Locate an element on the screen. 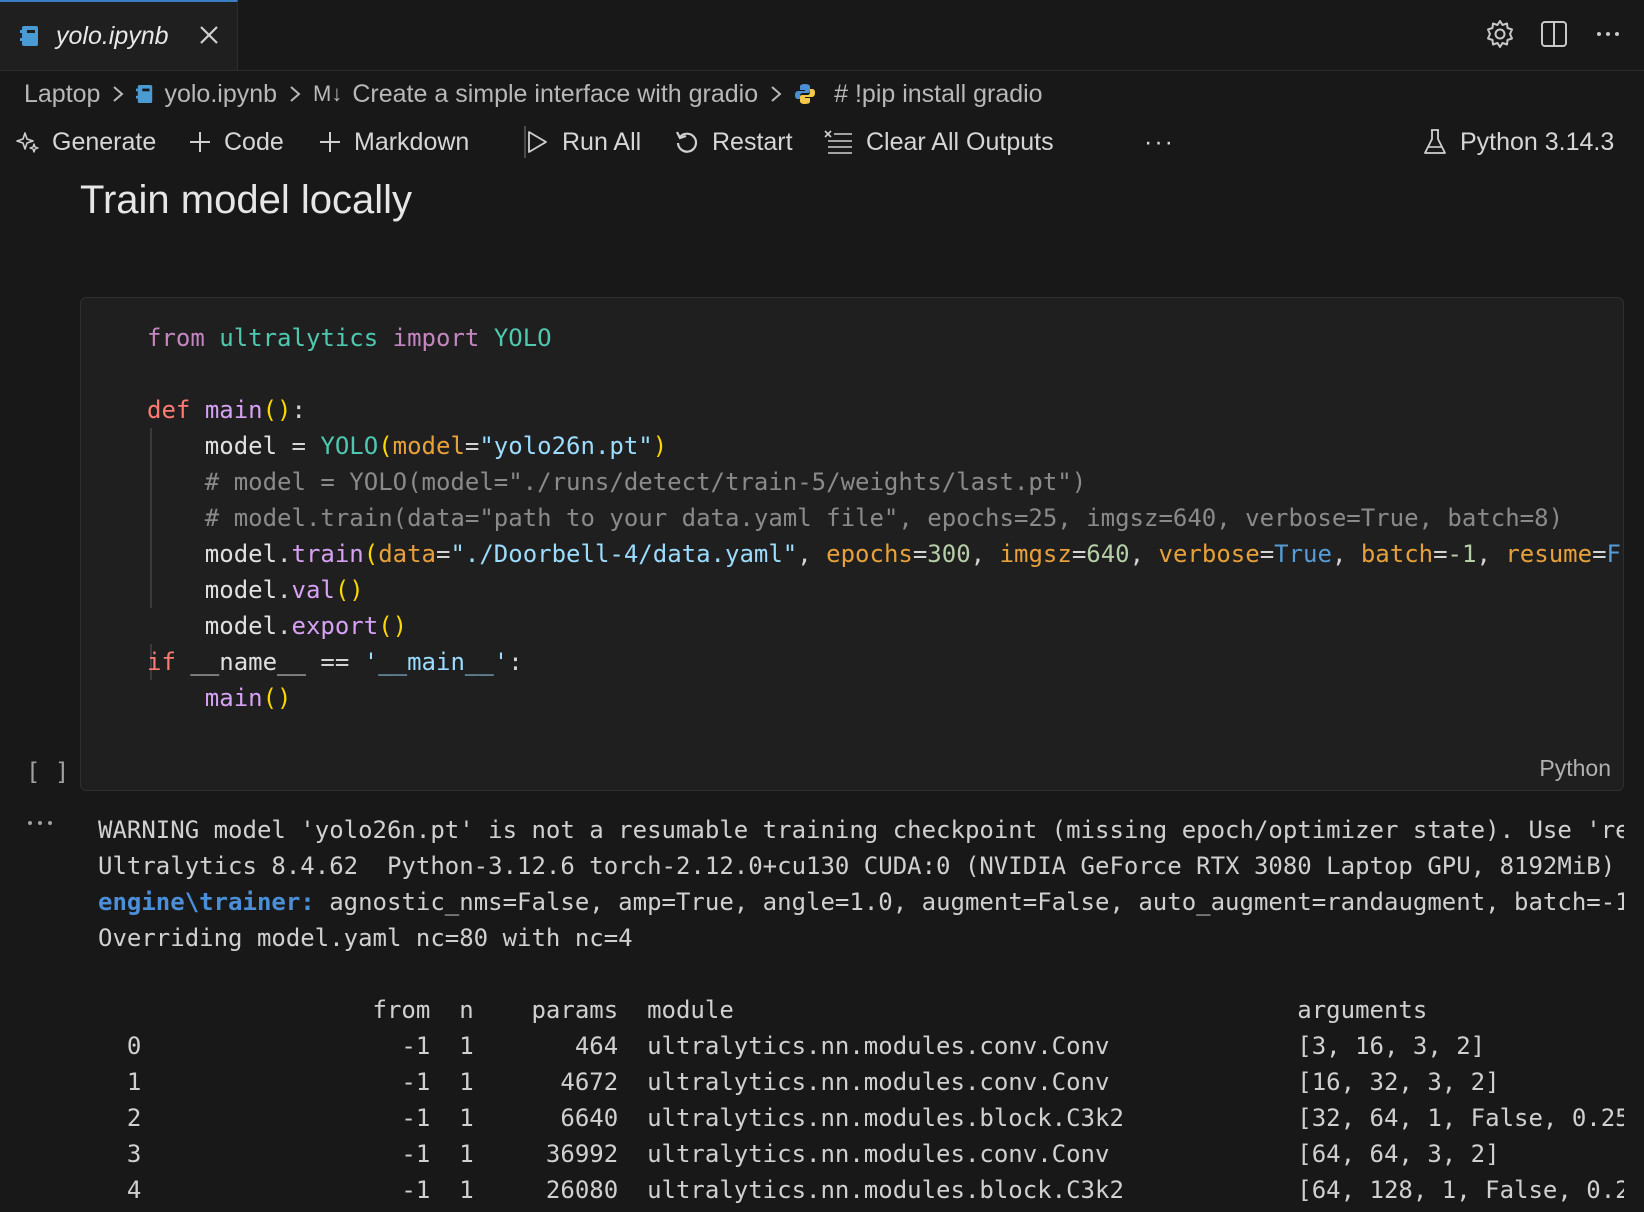 The image size is (1644, 1212). output-table-header: from n params module arguments is located at coordinates (763, 1010).